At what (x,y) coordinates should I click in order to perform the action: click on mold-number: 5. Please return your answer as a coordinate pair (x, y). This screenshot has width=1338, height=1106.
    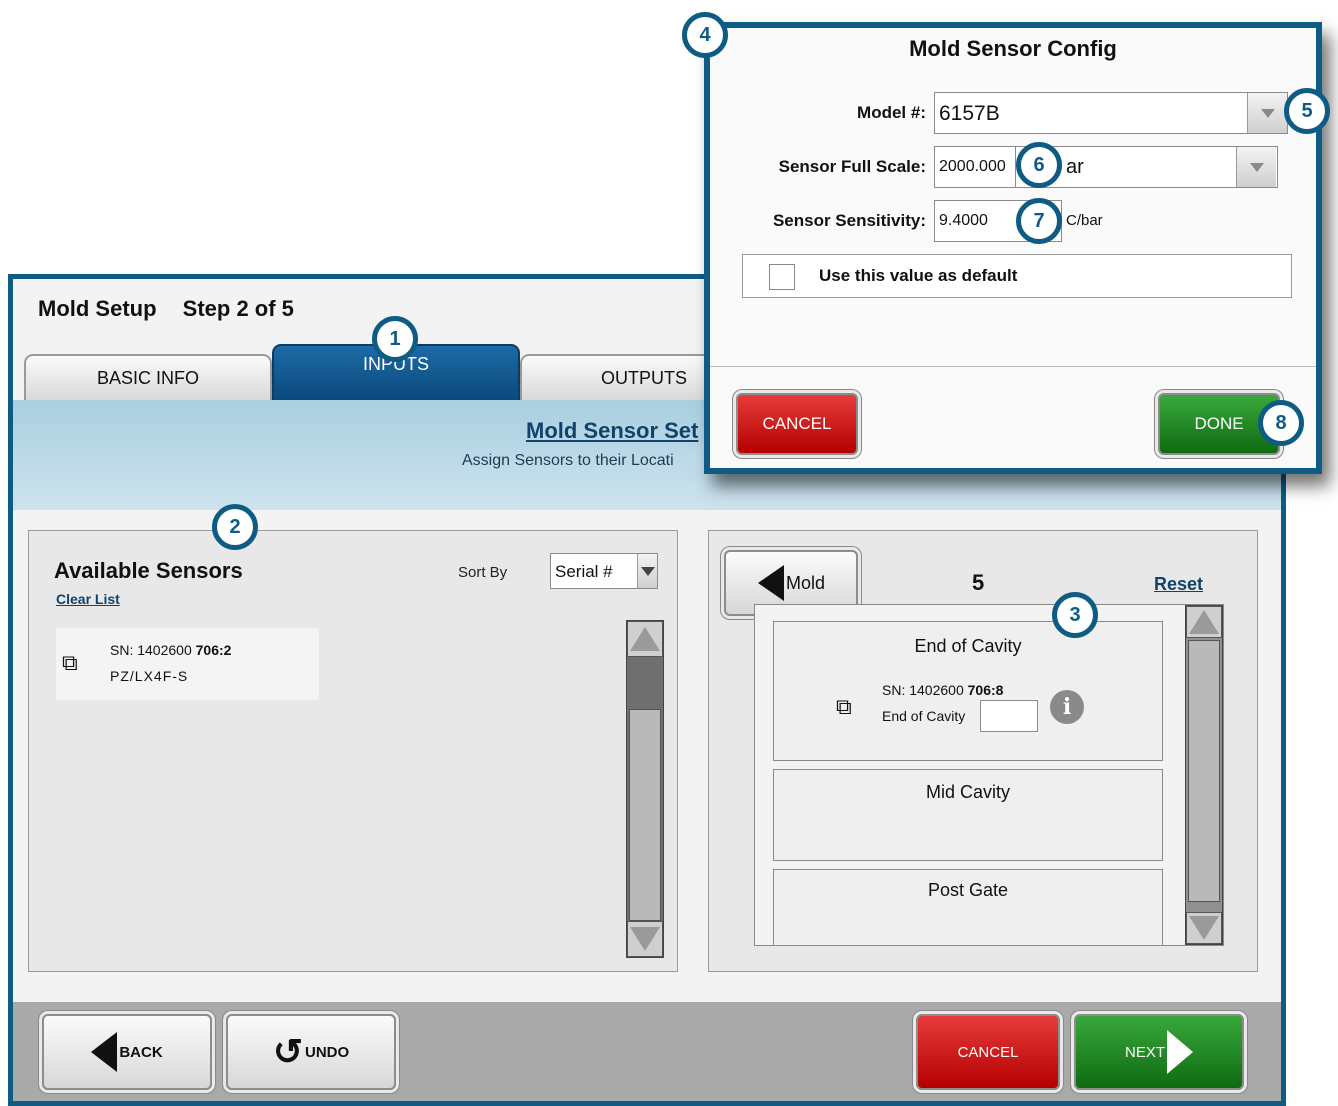
    Looking at the image, I should click on (978, 582).